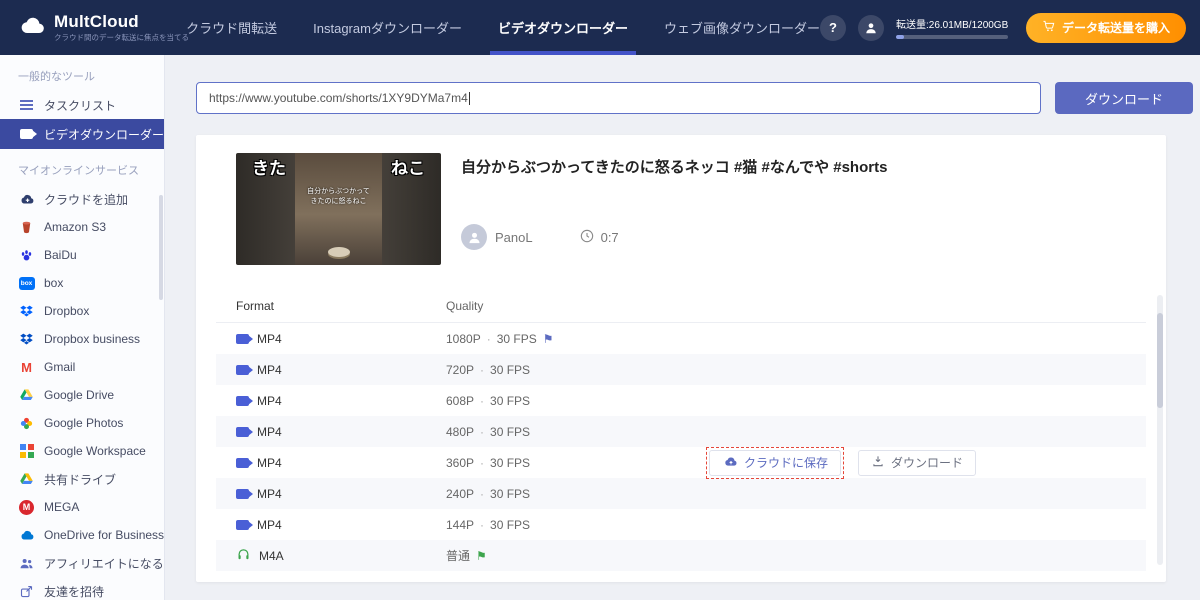 The image size is (1200, 600). I want to click on quality-label: 480P, so click(460, 431).